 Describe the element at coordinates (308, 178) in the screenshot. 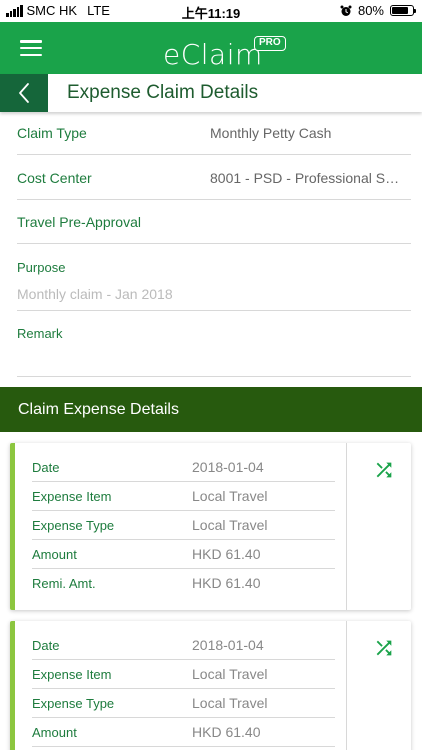

I see `cost-center-value: 8001 - PSD - Professional Services` at that location.